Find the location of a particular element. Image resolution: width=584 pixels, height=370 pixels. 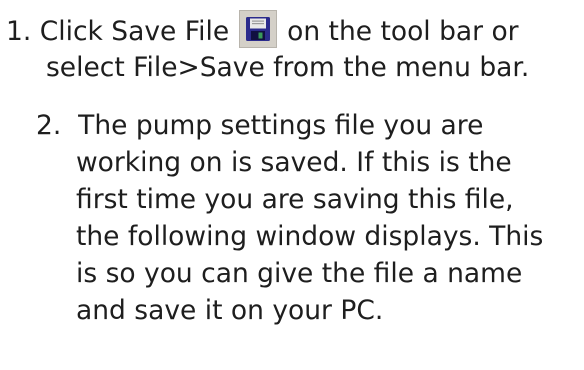

step-1-line-2: select File>Save from the menu bar. is located at coordinates (288, 67).